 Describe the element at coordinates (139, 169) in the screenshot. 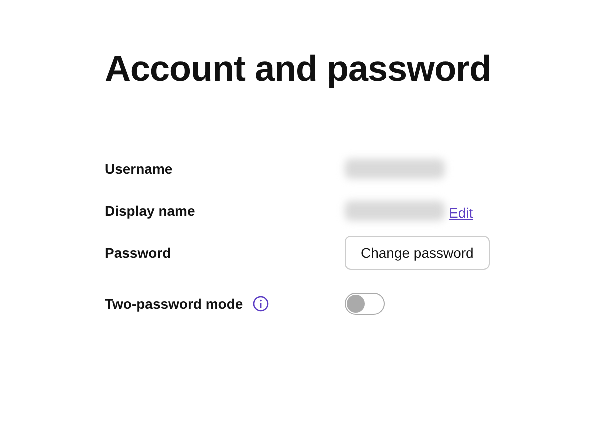

I see `field-label: Username` at that location.